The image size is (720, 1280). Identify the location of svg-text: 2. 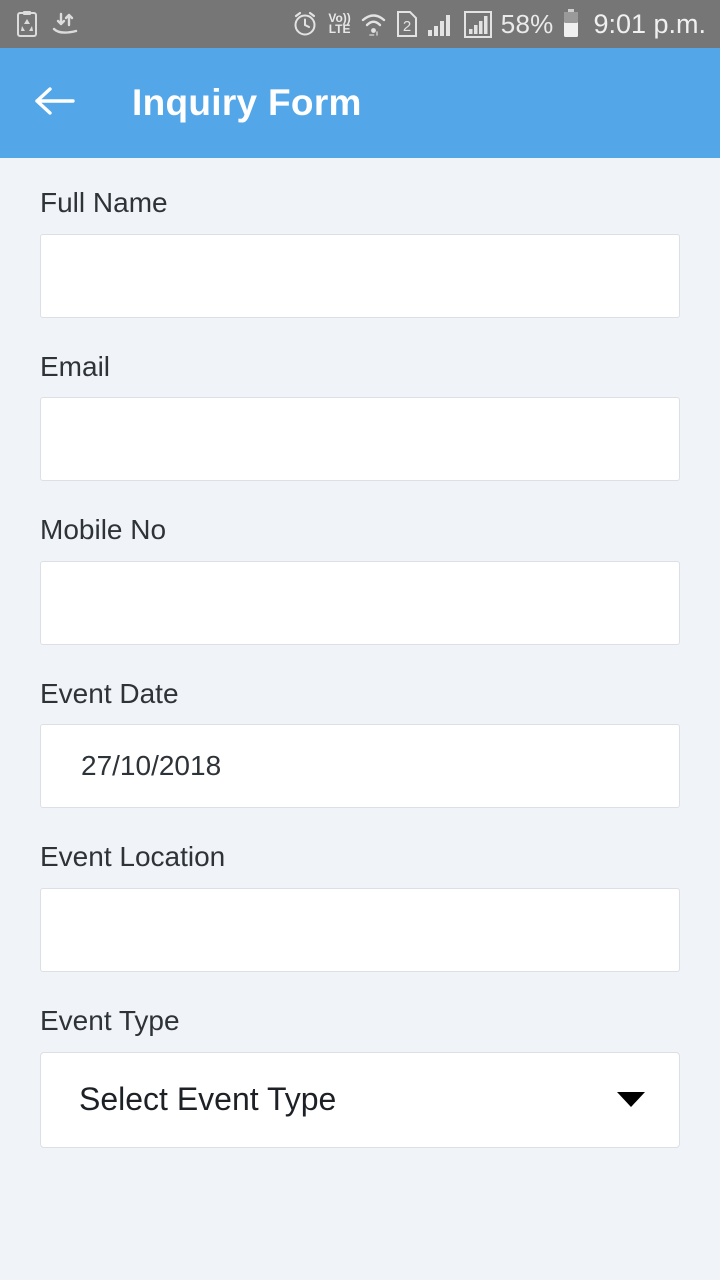
(407, 26).